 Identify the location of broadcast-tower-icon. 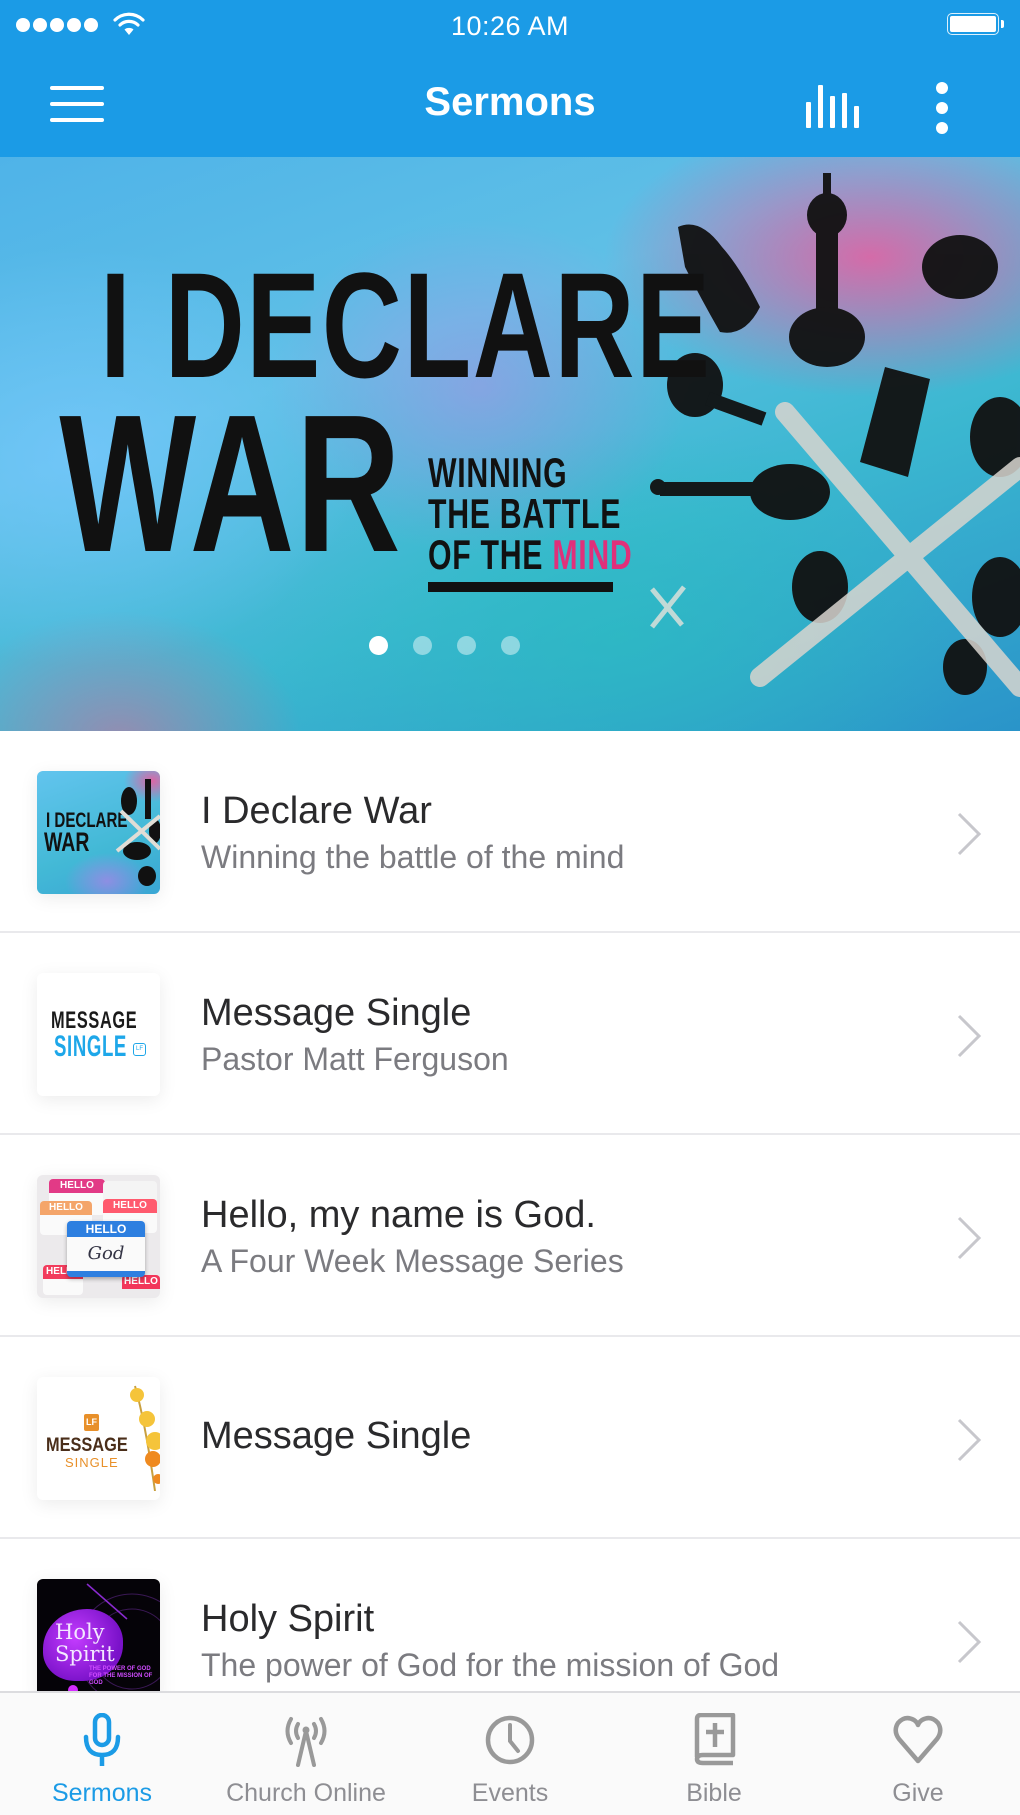
(306, 1742).